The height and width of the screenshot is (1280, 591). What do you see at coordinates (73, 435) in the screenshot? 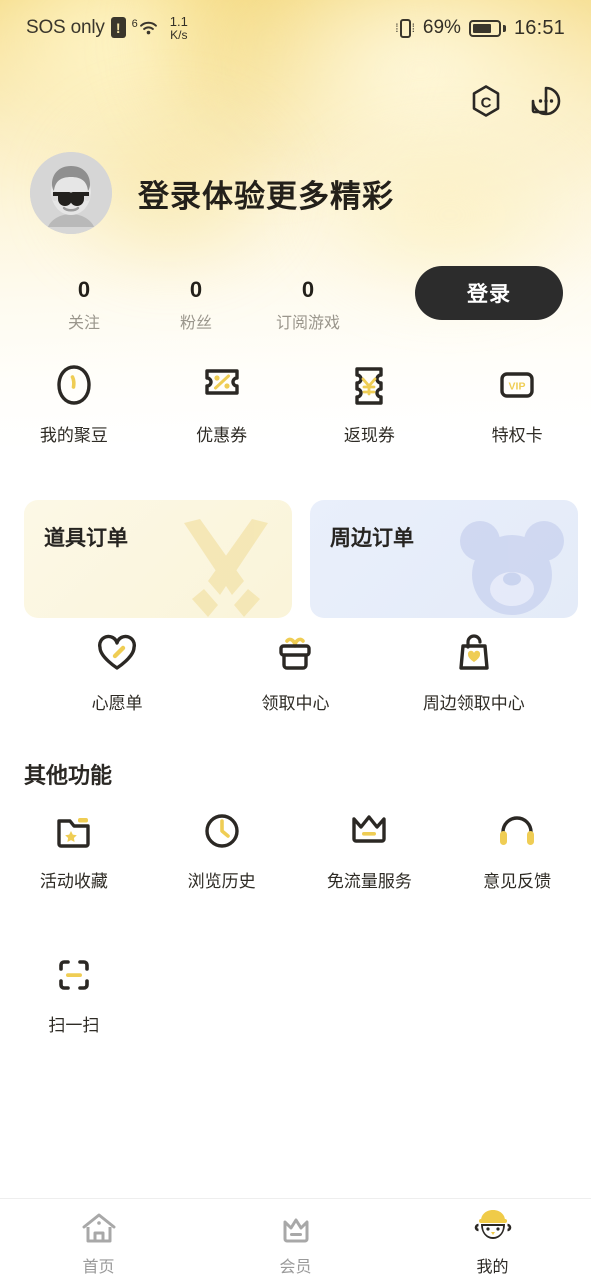
I see `quick-action-label: 我的聚豆` at bounding box center [73, 435].